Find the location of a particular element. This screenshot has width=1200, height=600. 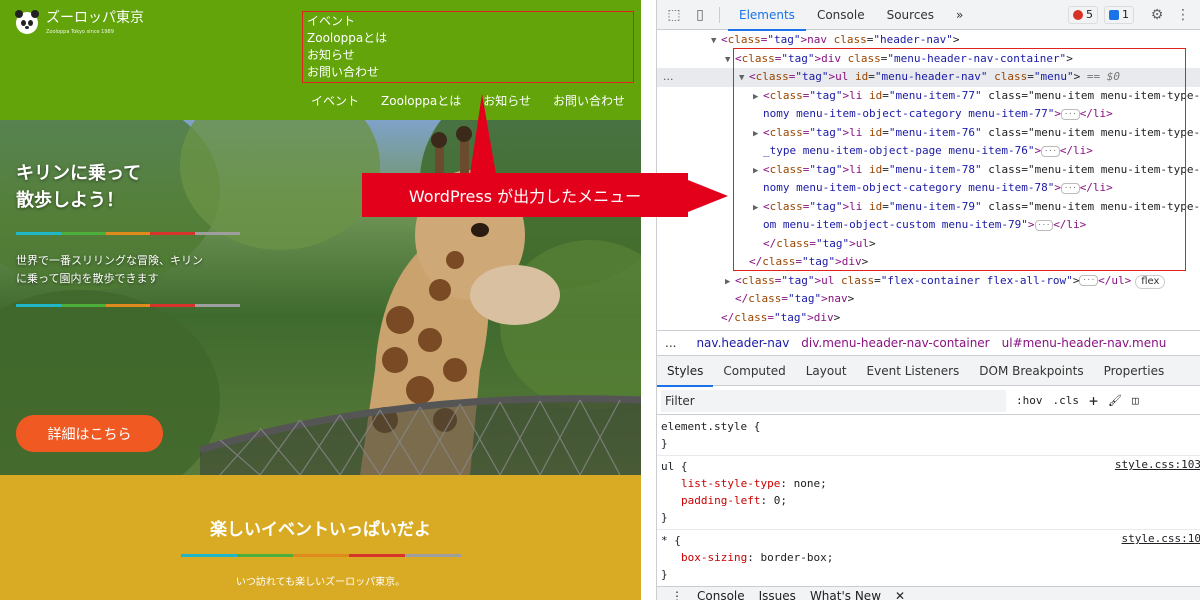

site-logo: ズーロッパ東京 Zooloppa Tokyo since 1989 is located at coordinates (79, 23).